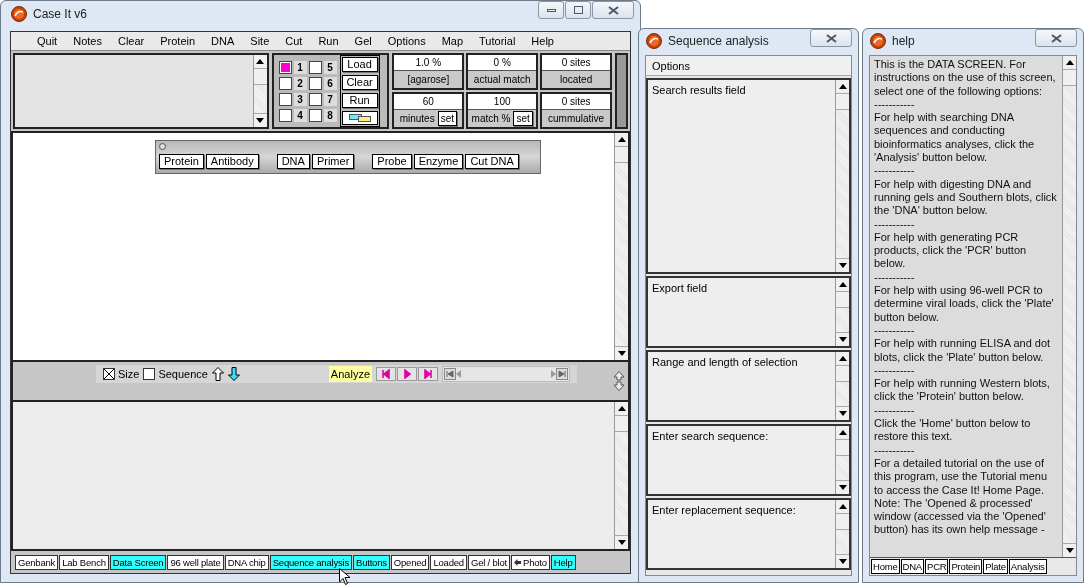 The width and height of the screenshot is (1086, 587). What do you see at coordinates (488, 562) in the screenshot?
I see `screen-button: Gel / blot` at bounding box center [488, 562].